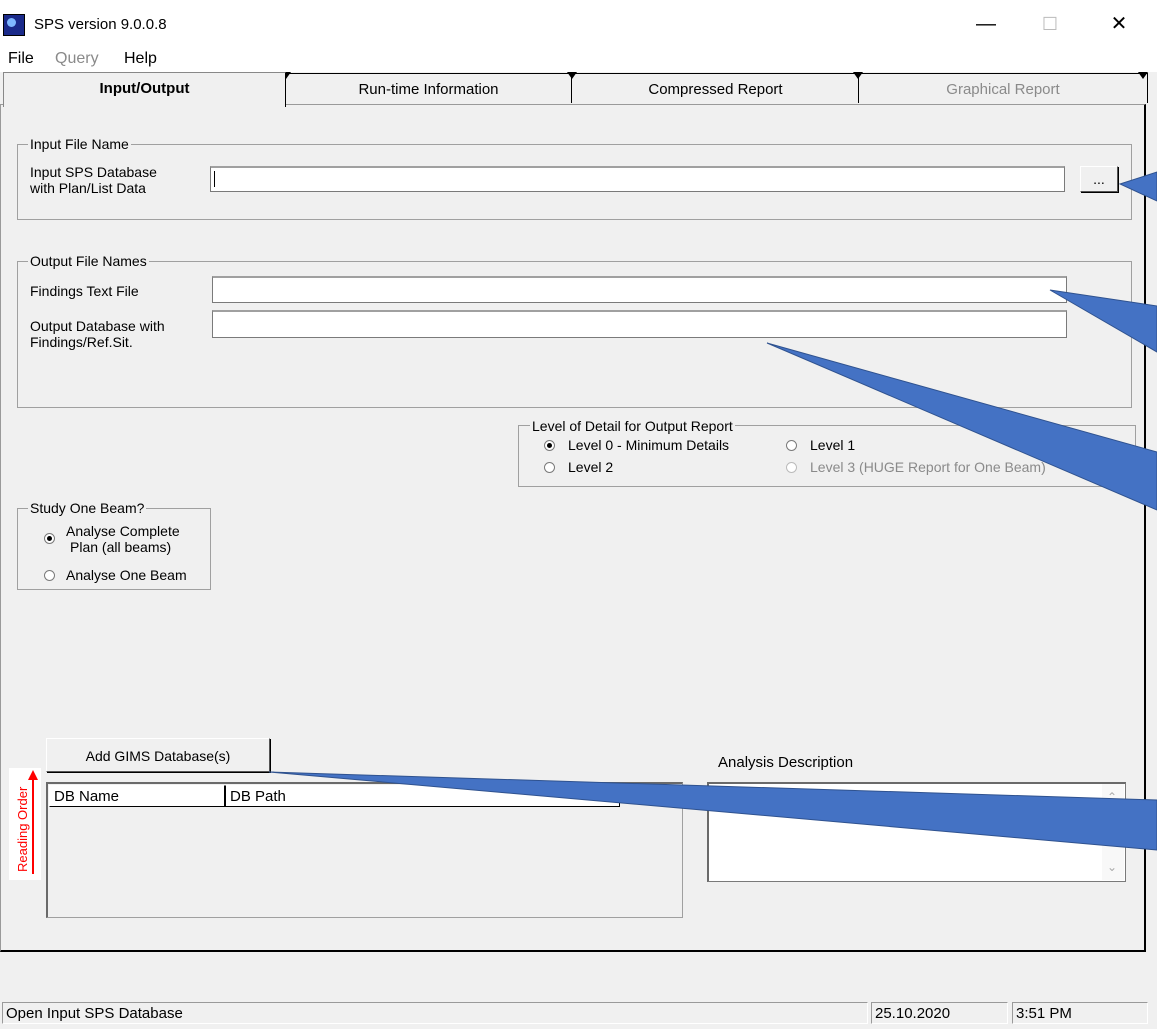 This screenshot has width=1157, height=1029. I want to click on findings-text-field, so click(639, 289).